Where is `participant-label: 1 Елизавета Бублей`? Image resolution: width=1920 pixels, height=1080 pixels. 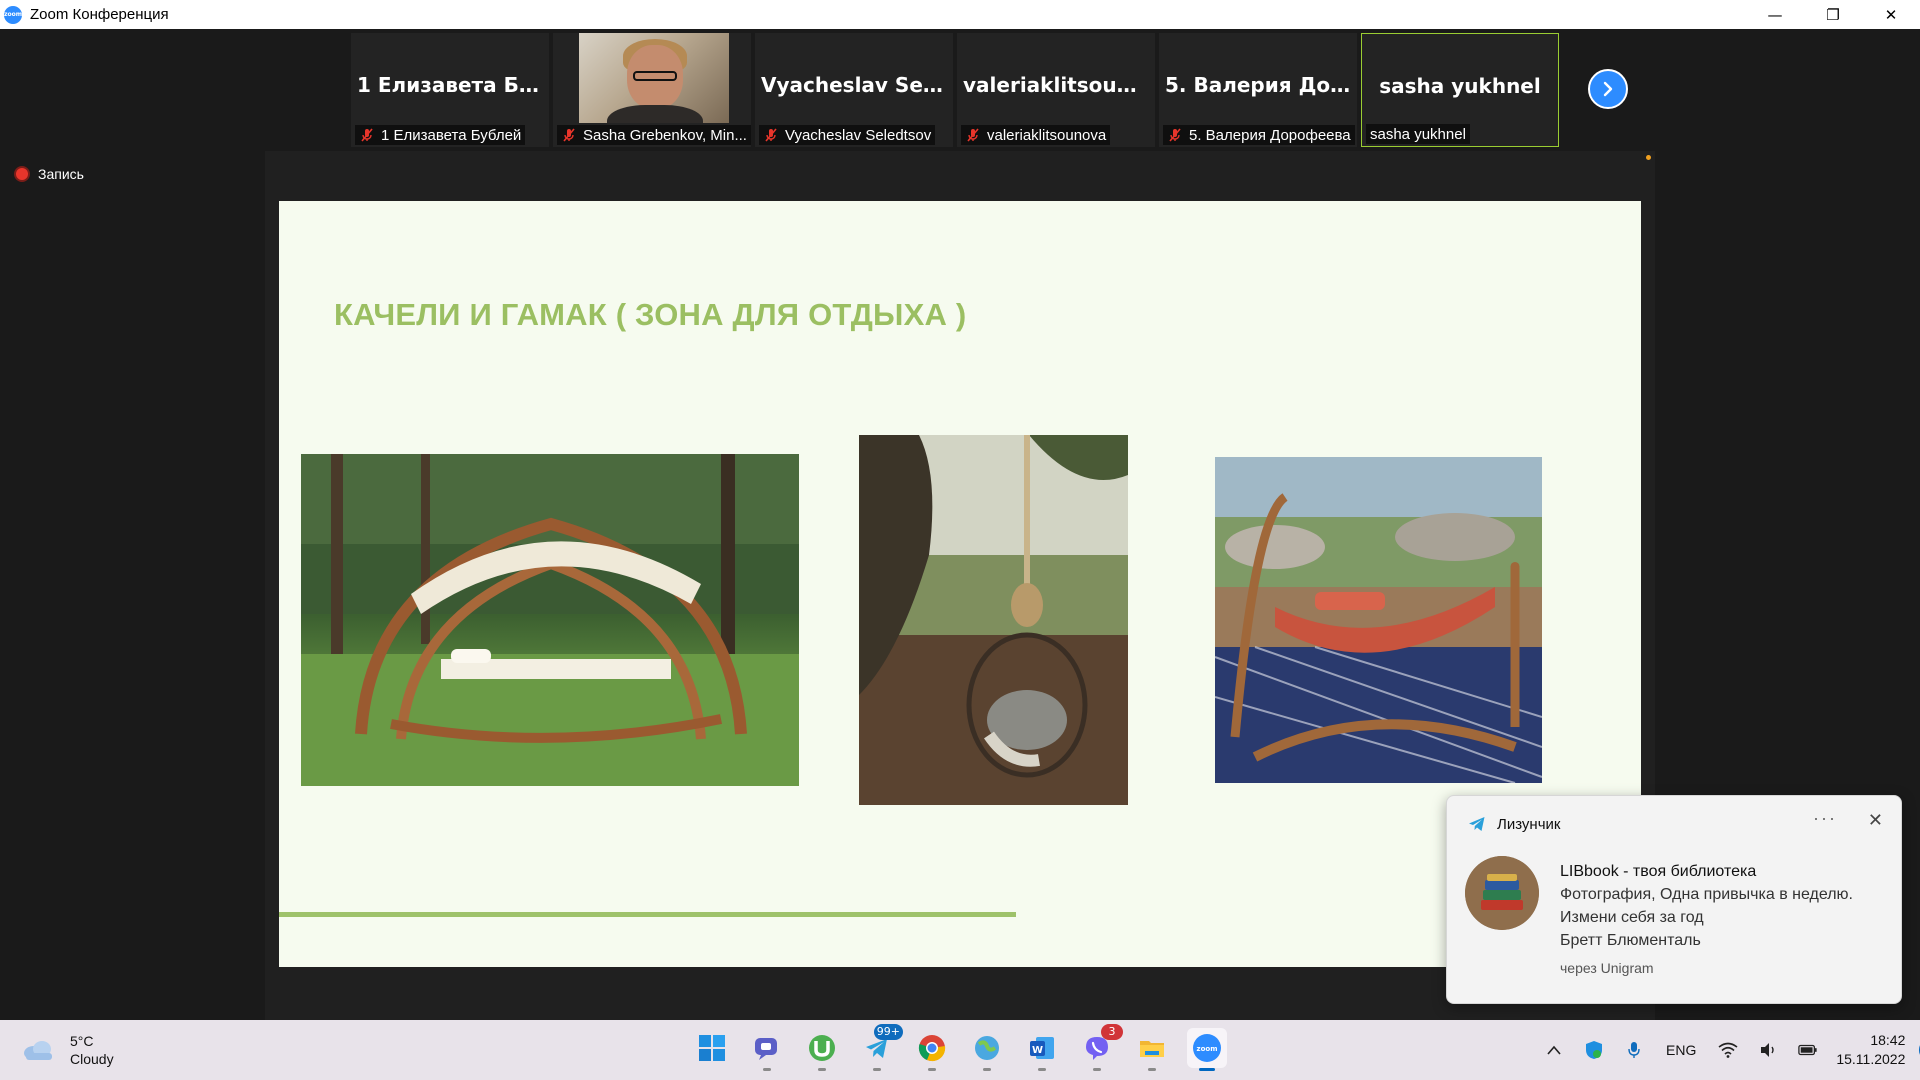 participant-label: 1 Елизавета Бублей is located at coordinates (440, 135).